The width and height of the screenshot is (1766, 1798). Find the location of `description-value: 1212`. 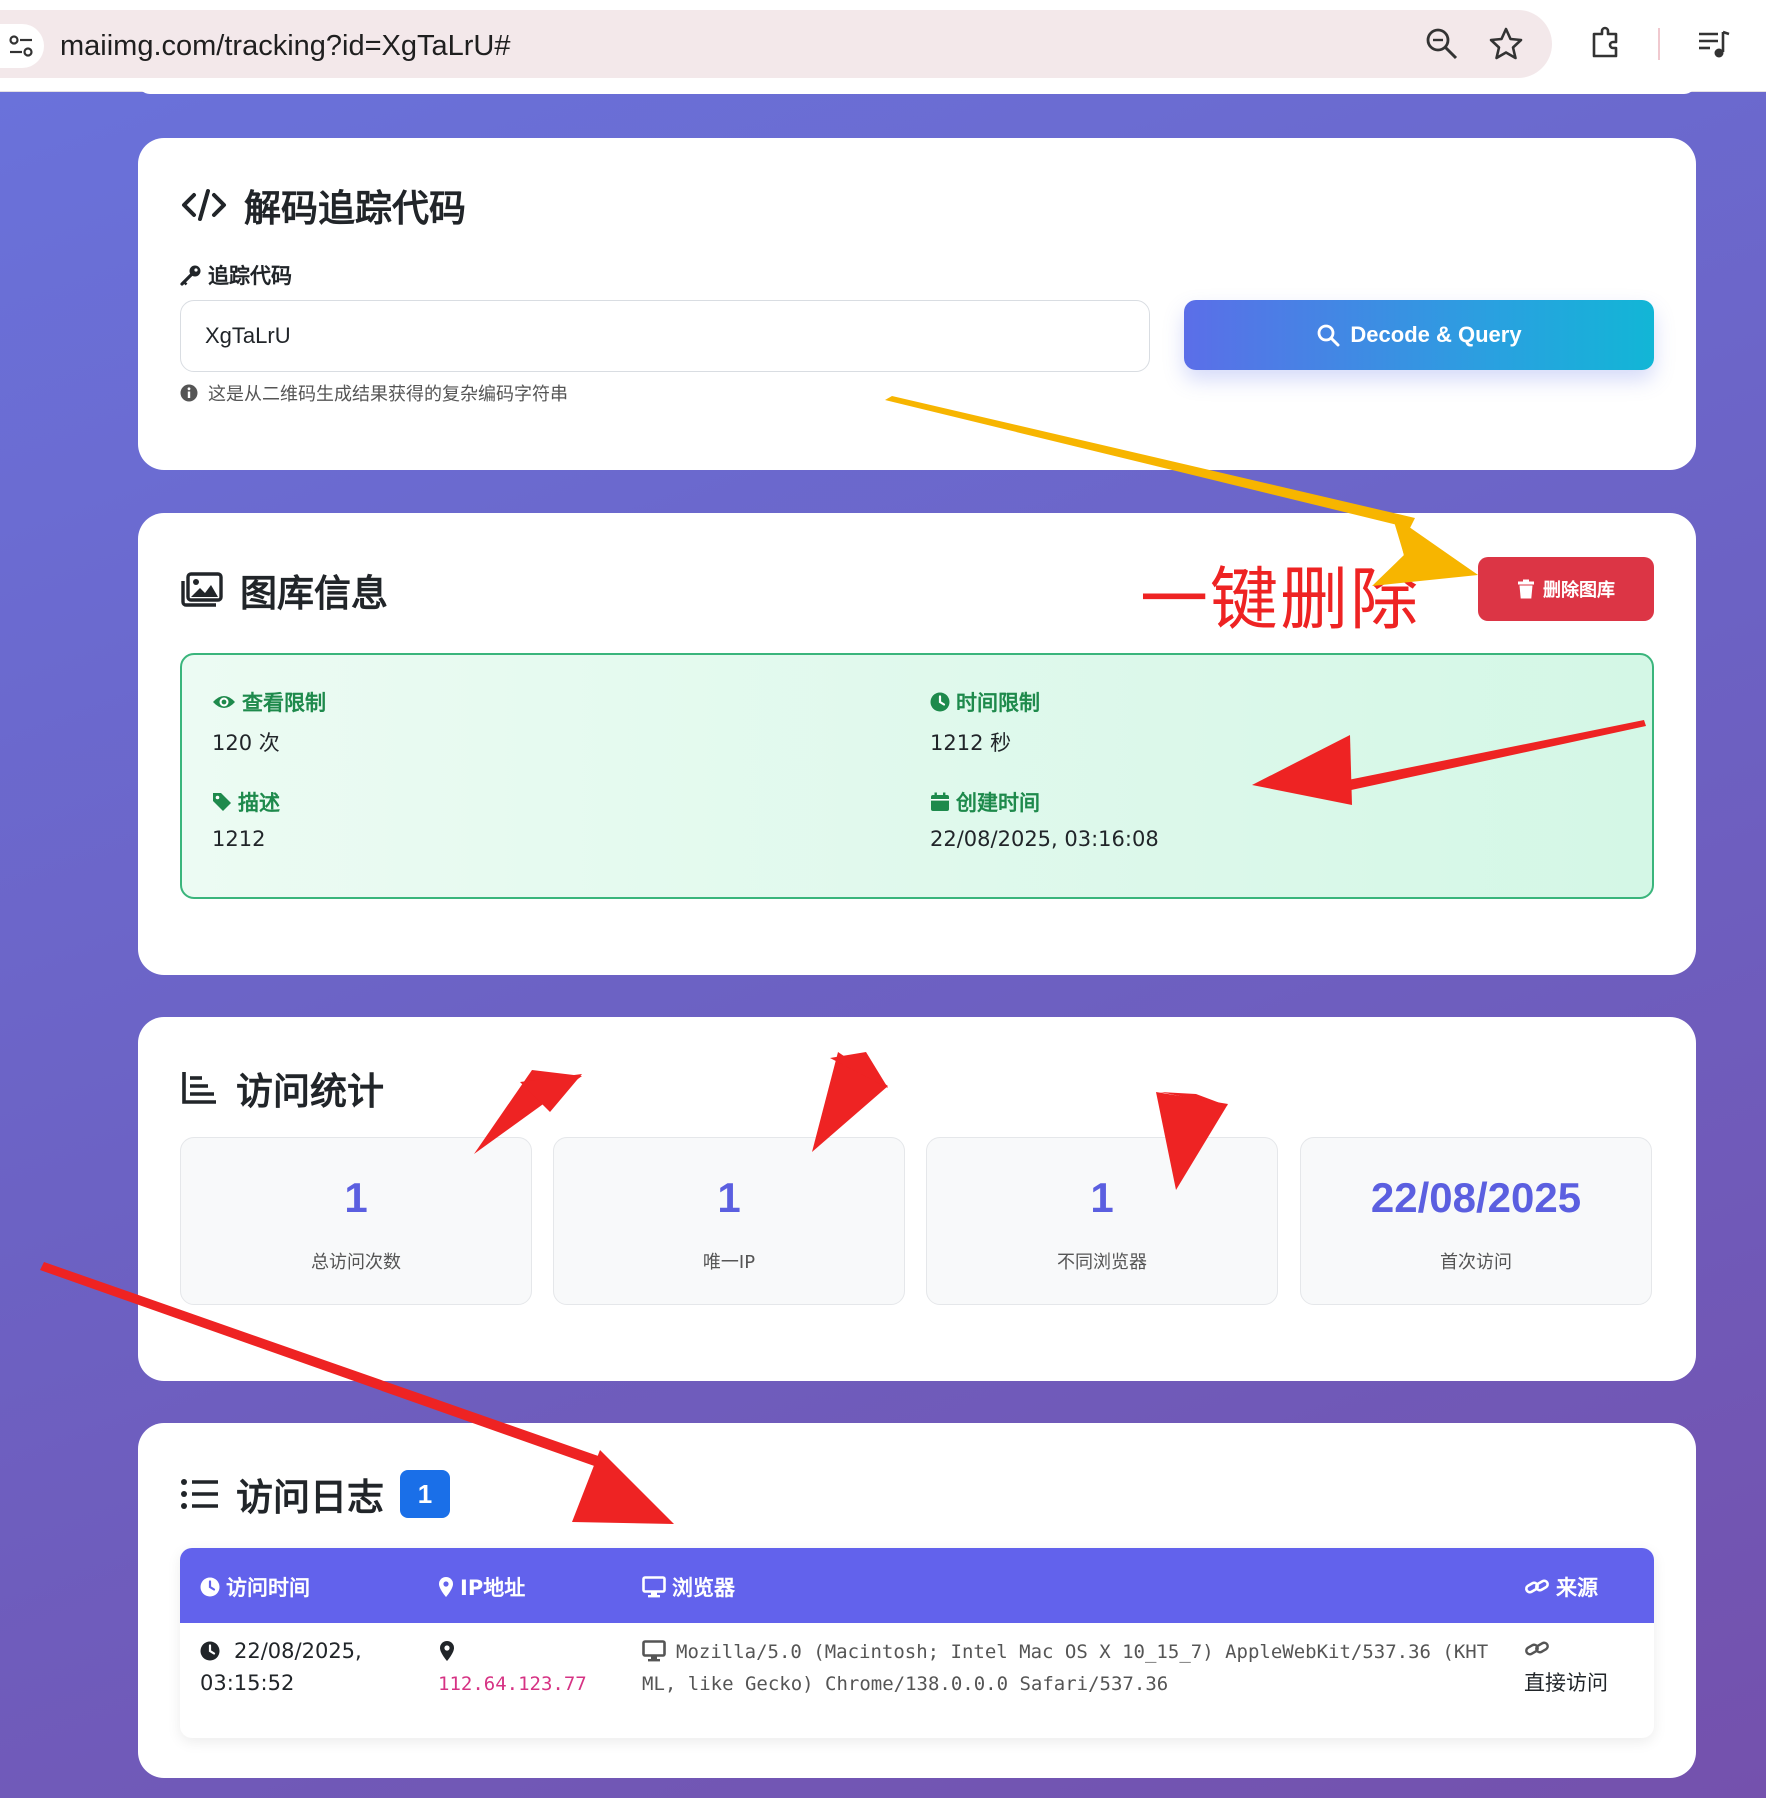

description-value: 1212 is located at coordinates (239, 839).